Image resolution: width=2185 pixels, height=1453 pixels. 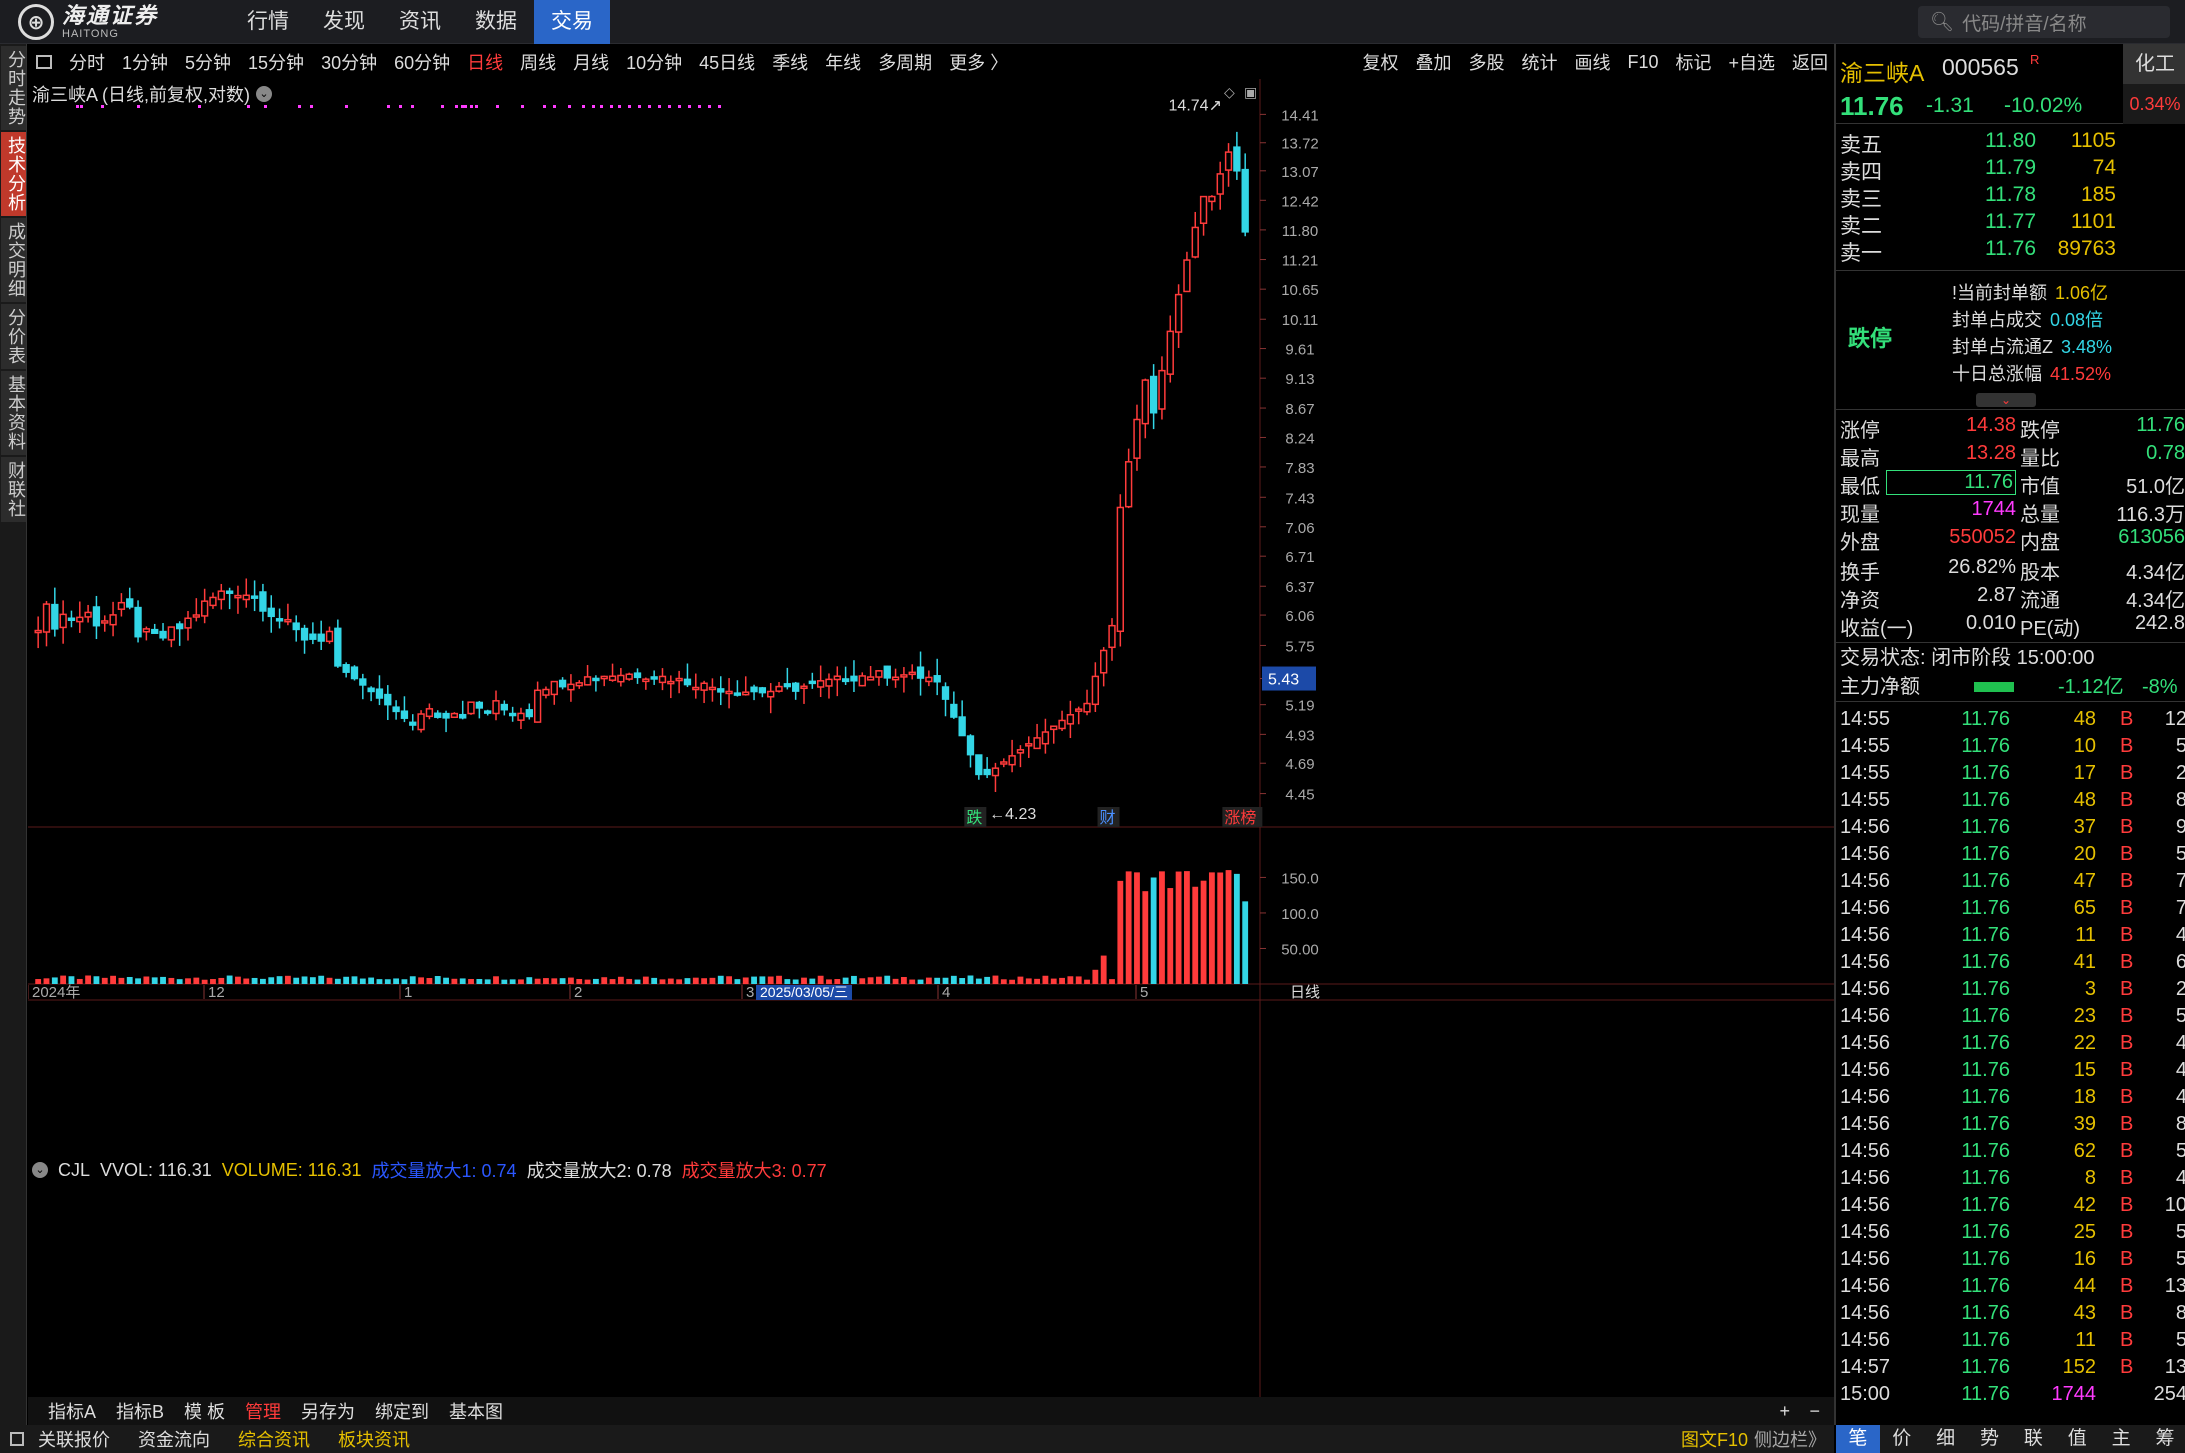 What do you see at coordinates (1990, 1439) in the screenshot?
I see `panel-tab: 势` at bounding box center [1990, 1439].